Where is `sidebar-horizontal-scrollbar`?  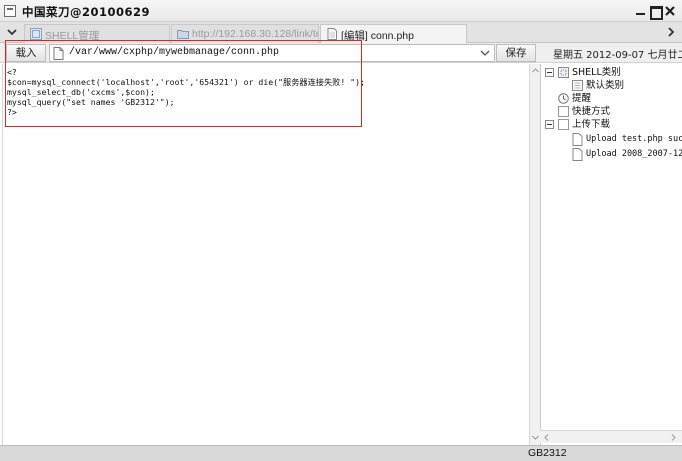
sidebar-horizontal-scrollbar is located at coordinates (611, 436).